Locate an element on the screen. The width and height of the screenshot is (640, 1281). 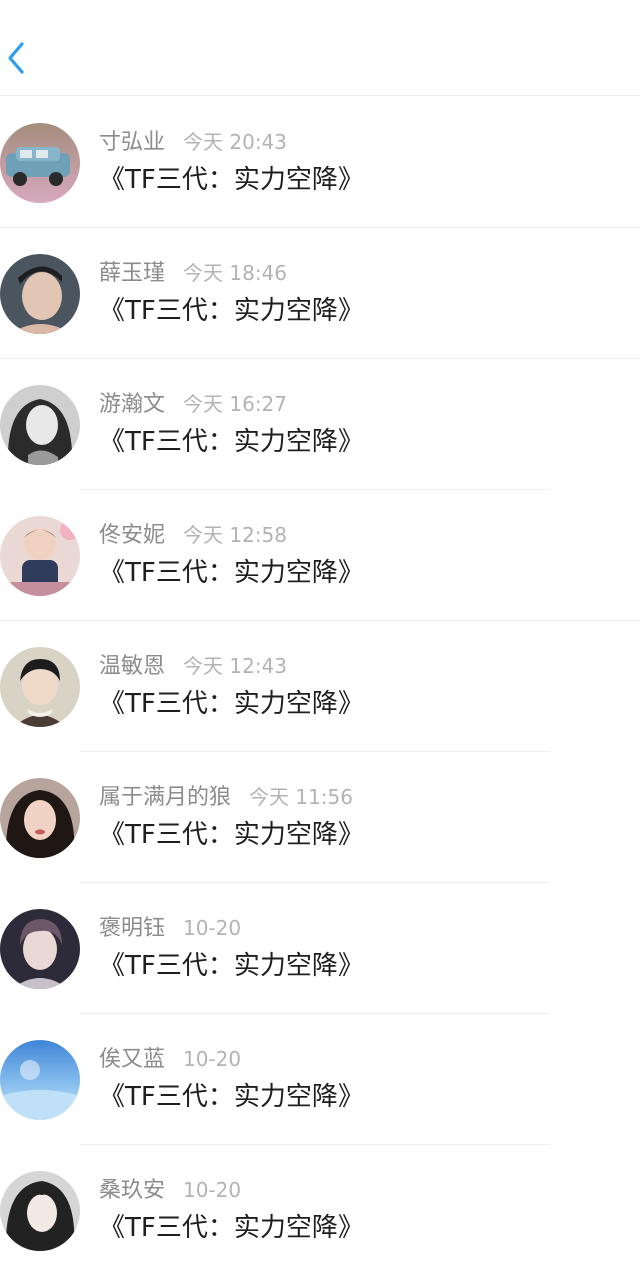
list-item: 俟又蓝 10-20 《TF三代：实力空降》 is located at coordinates (320, 1079).